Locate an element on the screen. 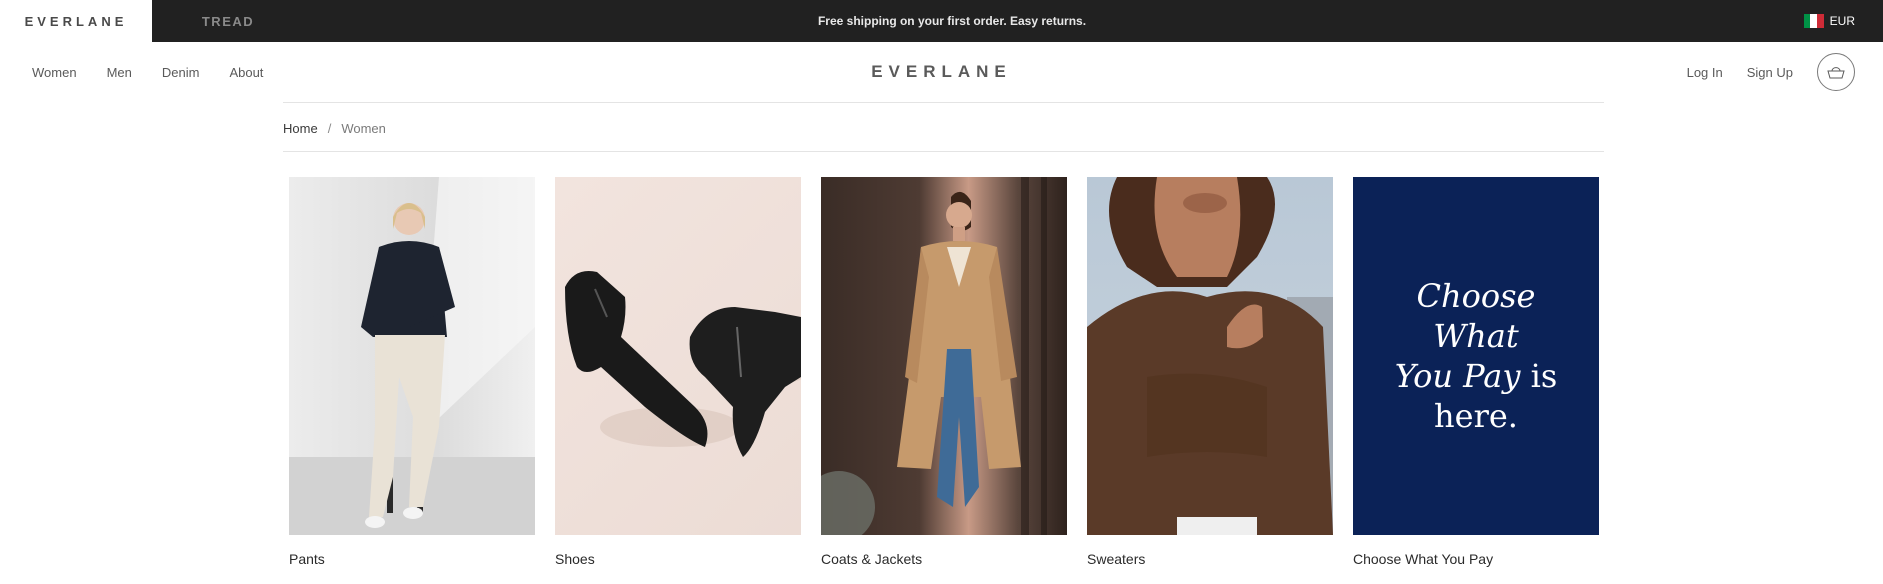 The image size is (1883, 584). banner-line-1: Choose What is located at coordinates (1476, 316).